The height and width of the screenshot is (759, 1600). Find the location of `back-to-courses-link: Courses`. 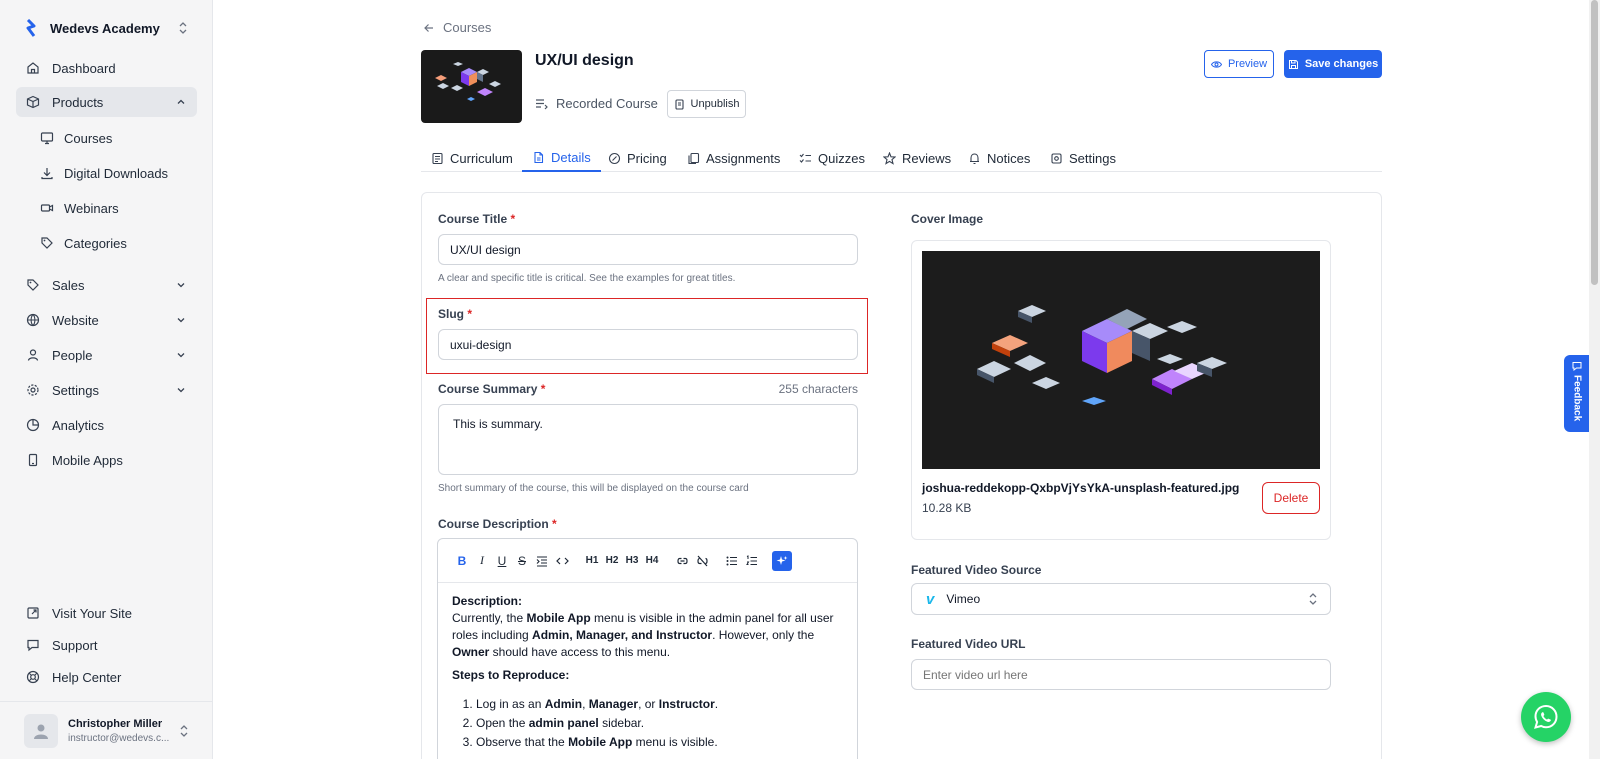

back-to-courses-link: Courses is located at coordinates (457, 27).